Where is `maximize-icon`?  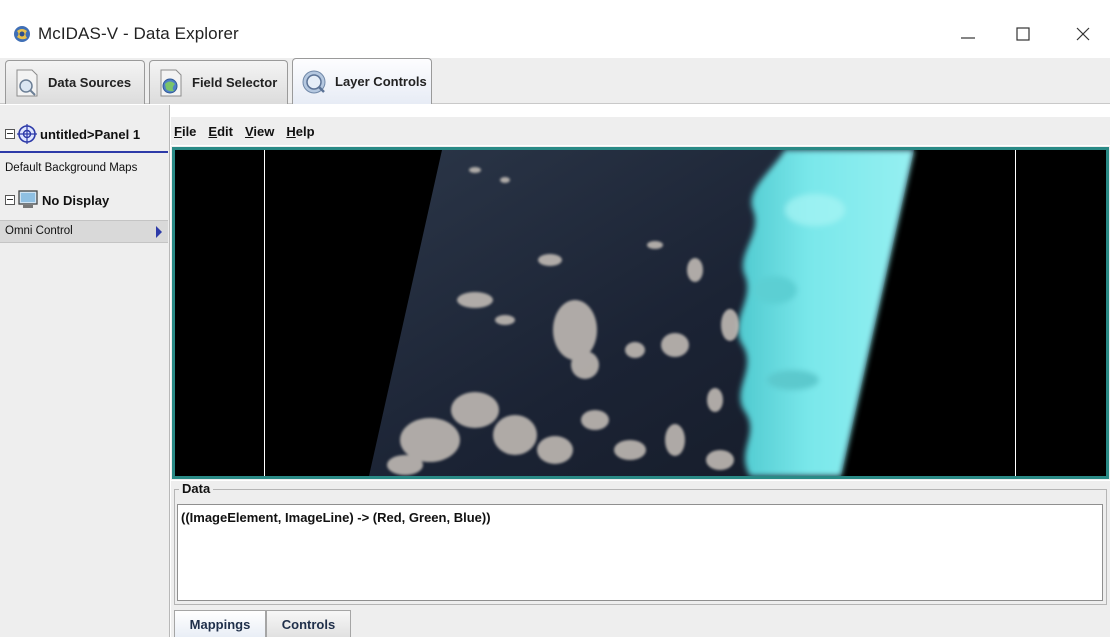
maximize-icon is located at coordinates (1023, 34).